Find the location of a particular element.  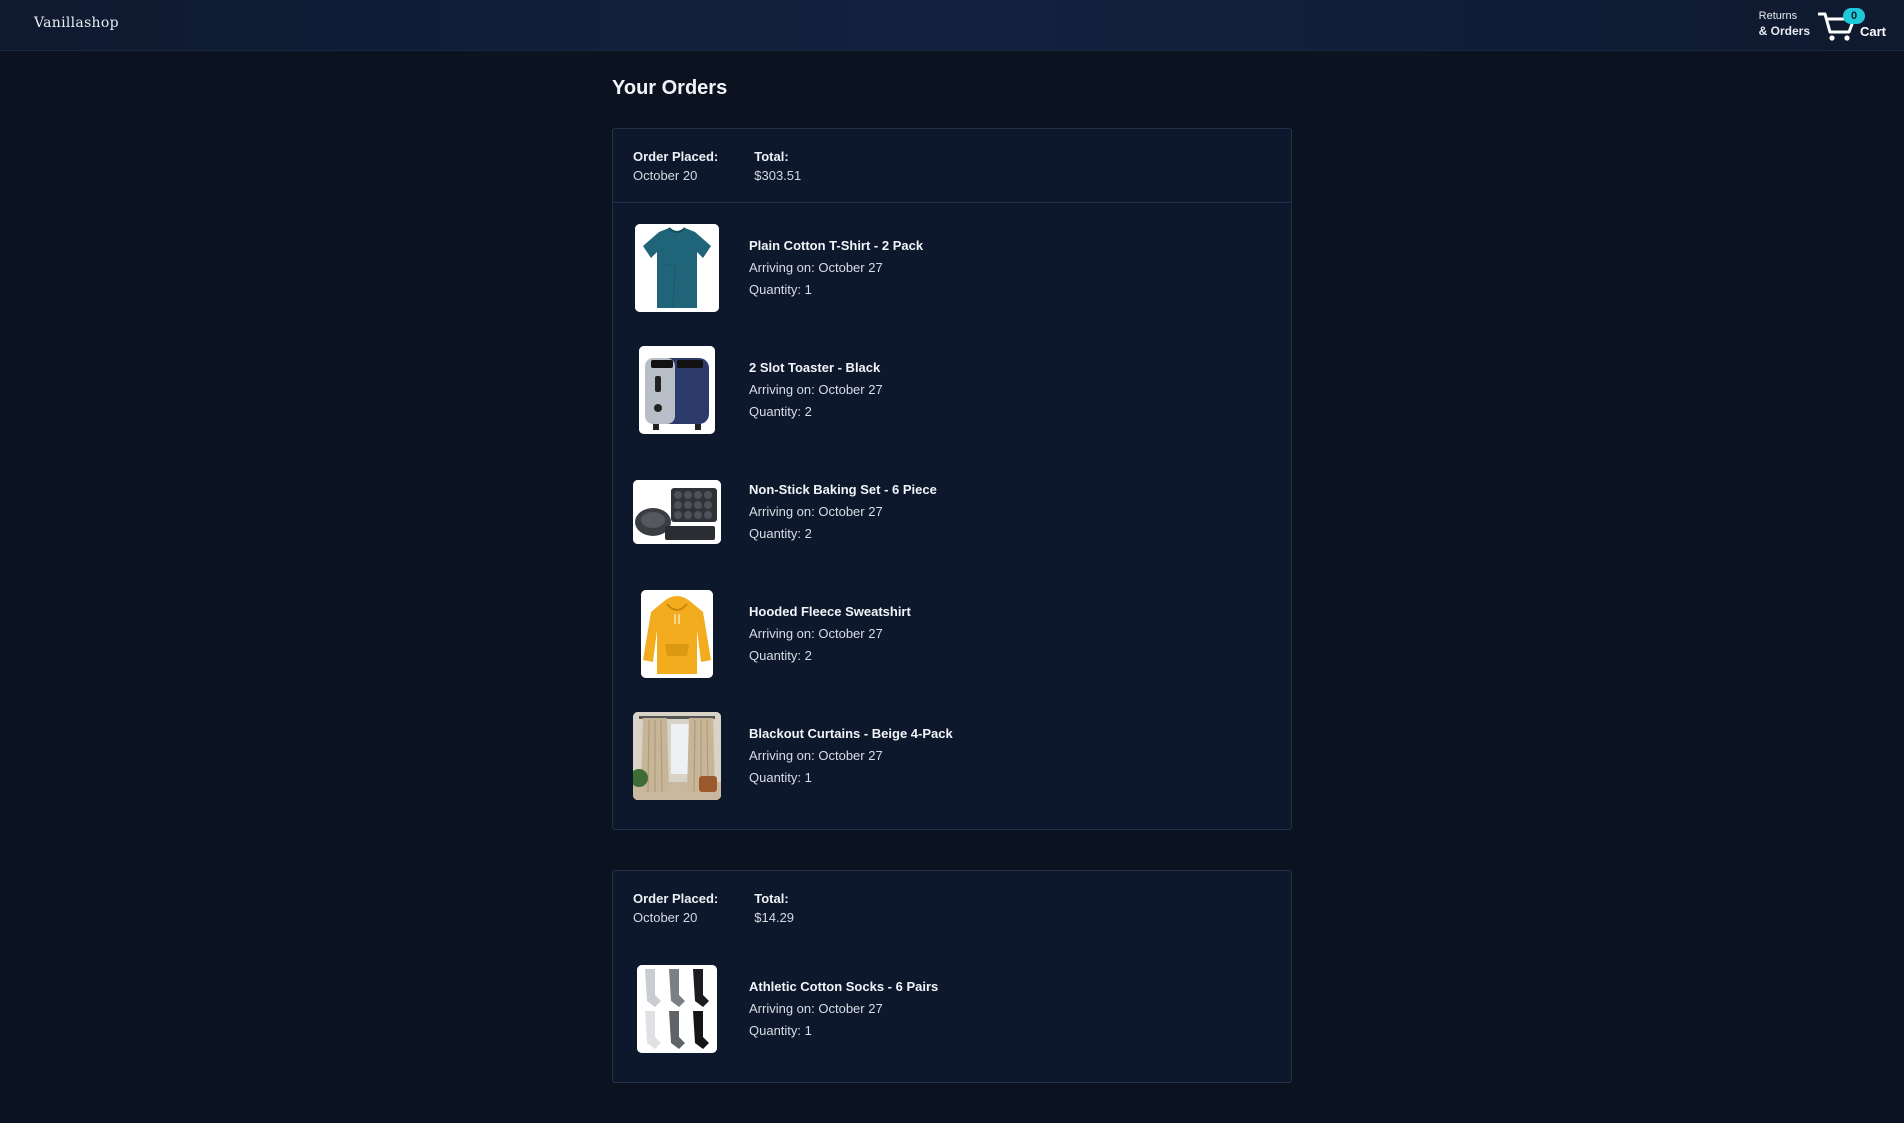

item-name: Non-Stick Baking Set - 6 Piece is located at coordinates (843, 490).